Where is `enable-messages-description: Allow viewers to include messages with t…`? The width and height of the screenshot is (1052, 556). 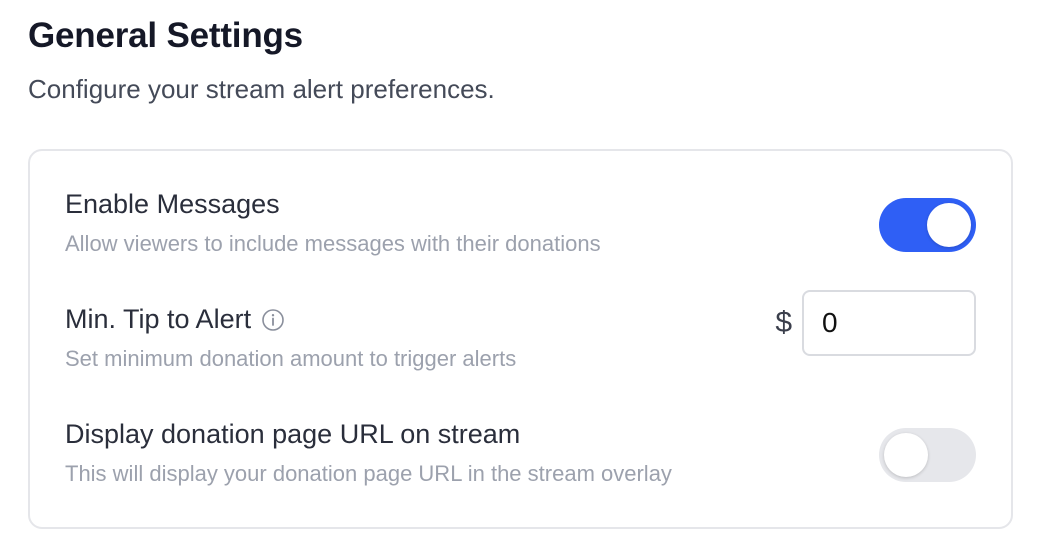
enable-messages-description: Allow viewers to include messages with t… is located at coordinates (333, 243).